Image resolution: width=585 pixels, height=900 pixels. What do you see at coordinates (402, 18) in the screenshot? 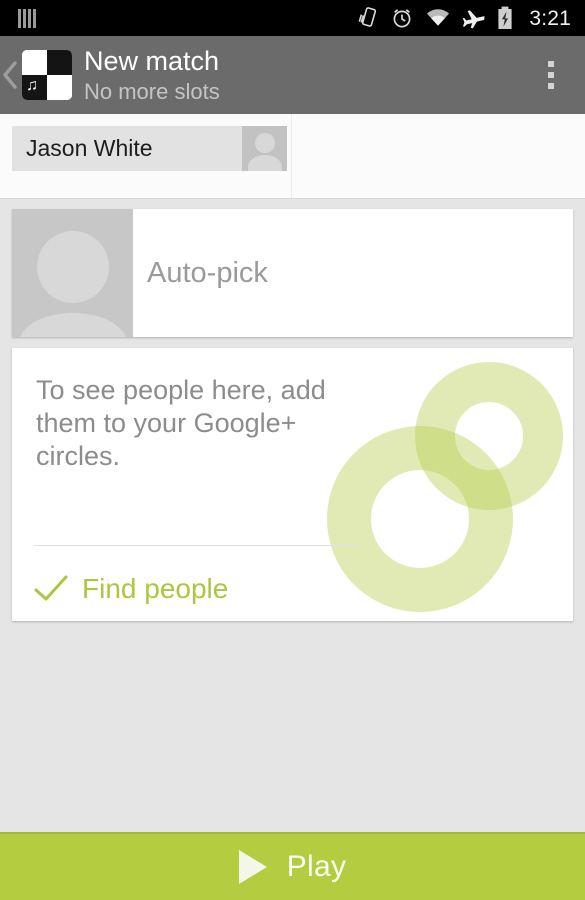
I see `alarm-clock-icon` at bounding box center [402, 18].